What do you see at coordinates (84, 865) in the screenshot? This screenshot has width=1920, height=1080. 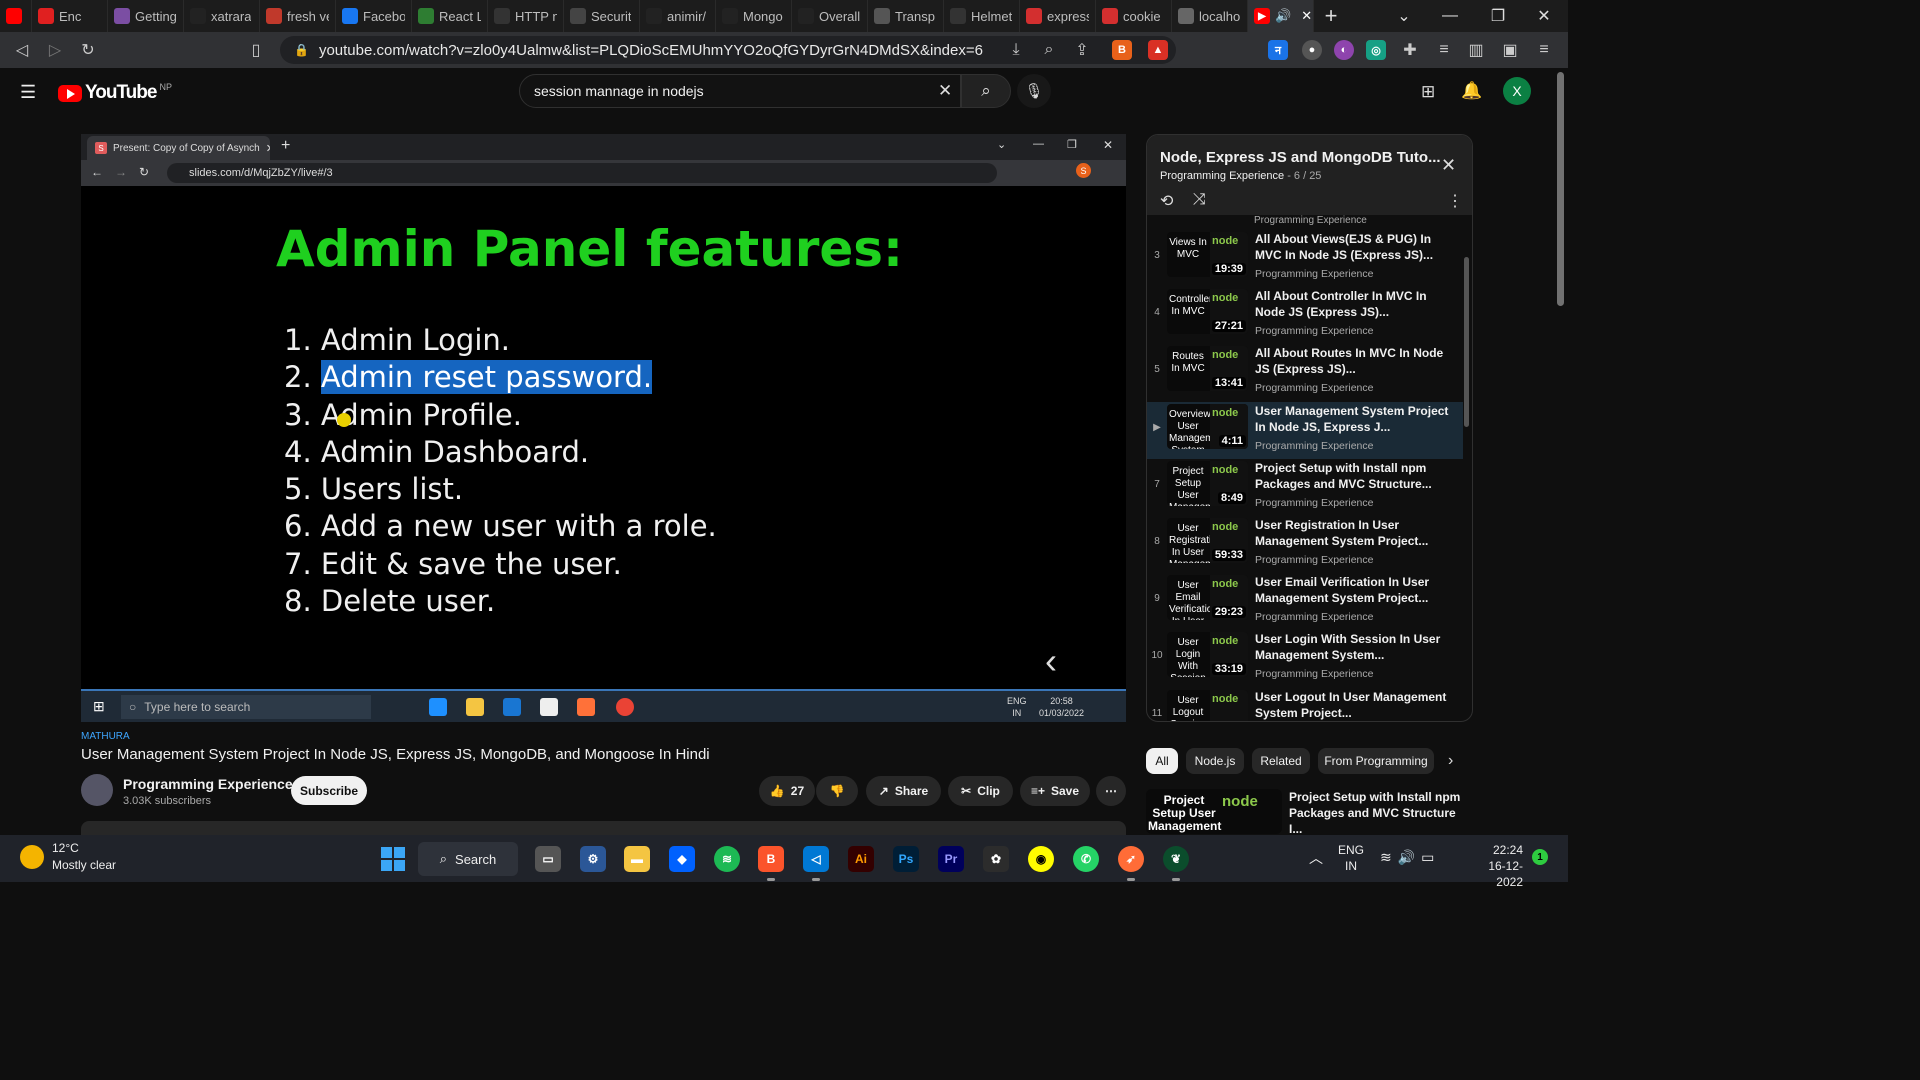 I see `weather-desc: Mostly clear` at bounding box center [84, 865].